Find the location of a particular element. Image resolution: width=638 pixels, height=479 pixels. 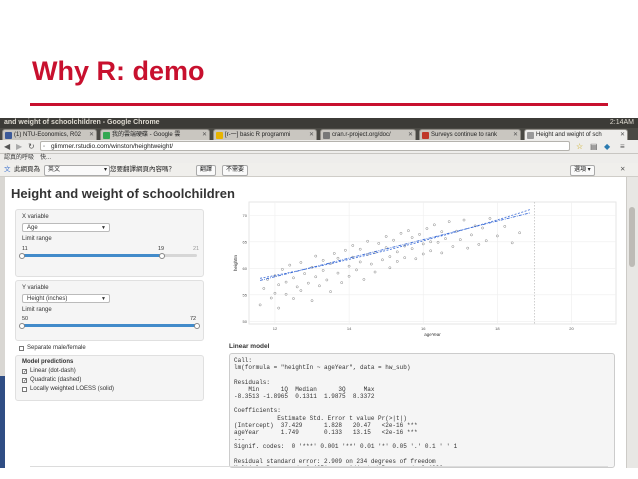

x-slider-max-handle is located at coordinates (162, 255).